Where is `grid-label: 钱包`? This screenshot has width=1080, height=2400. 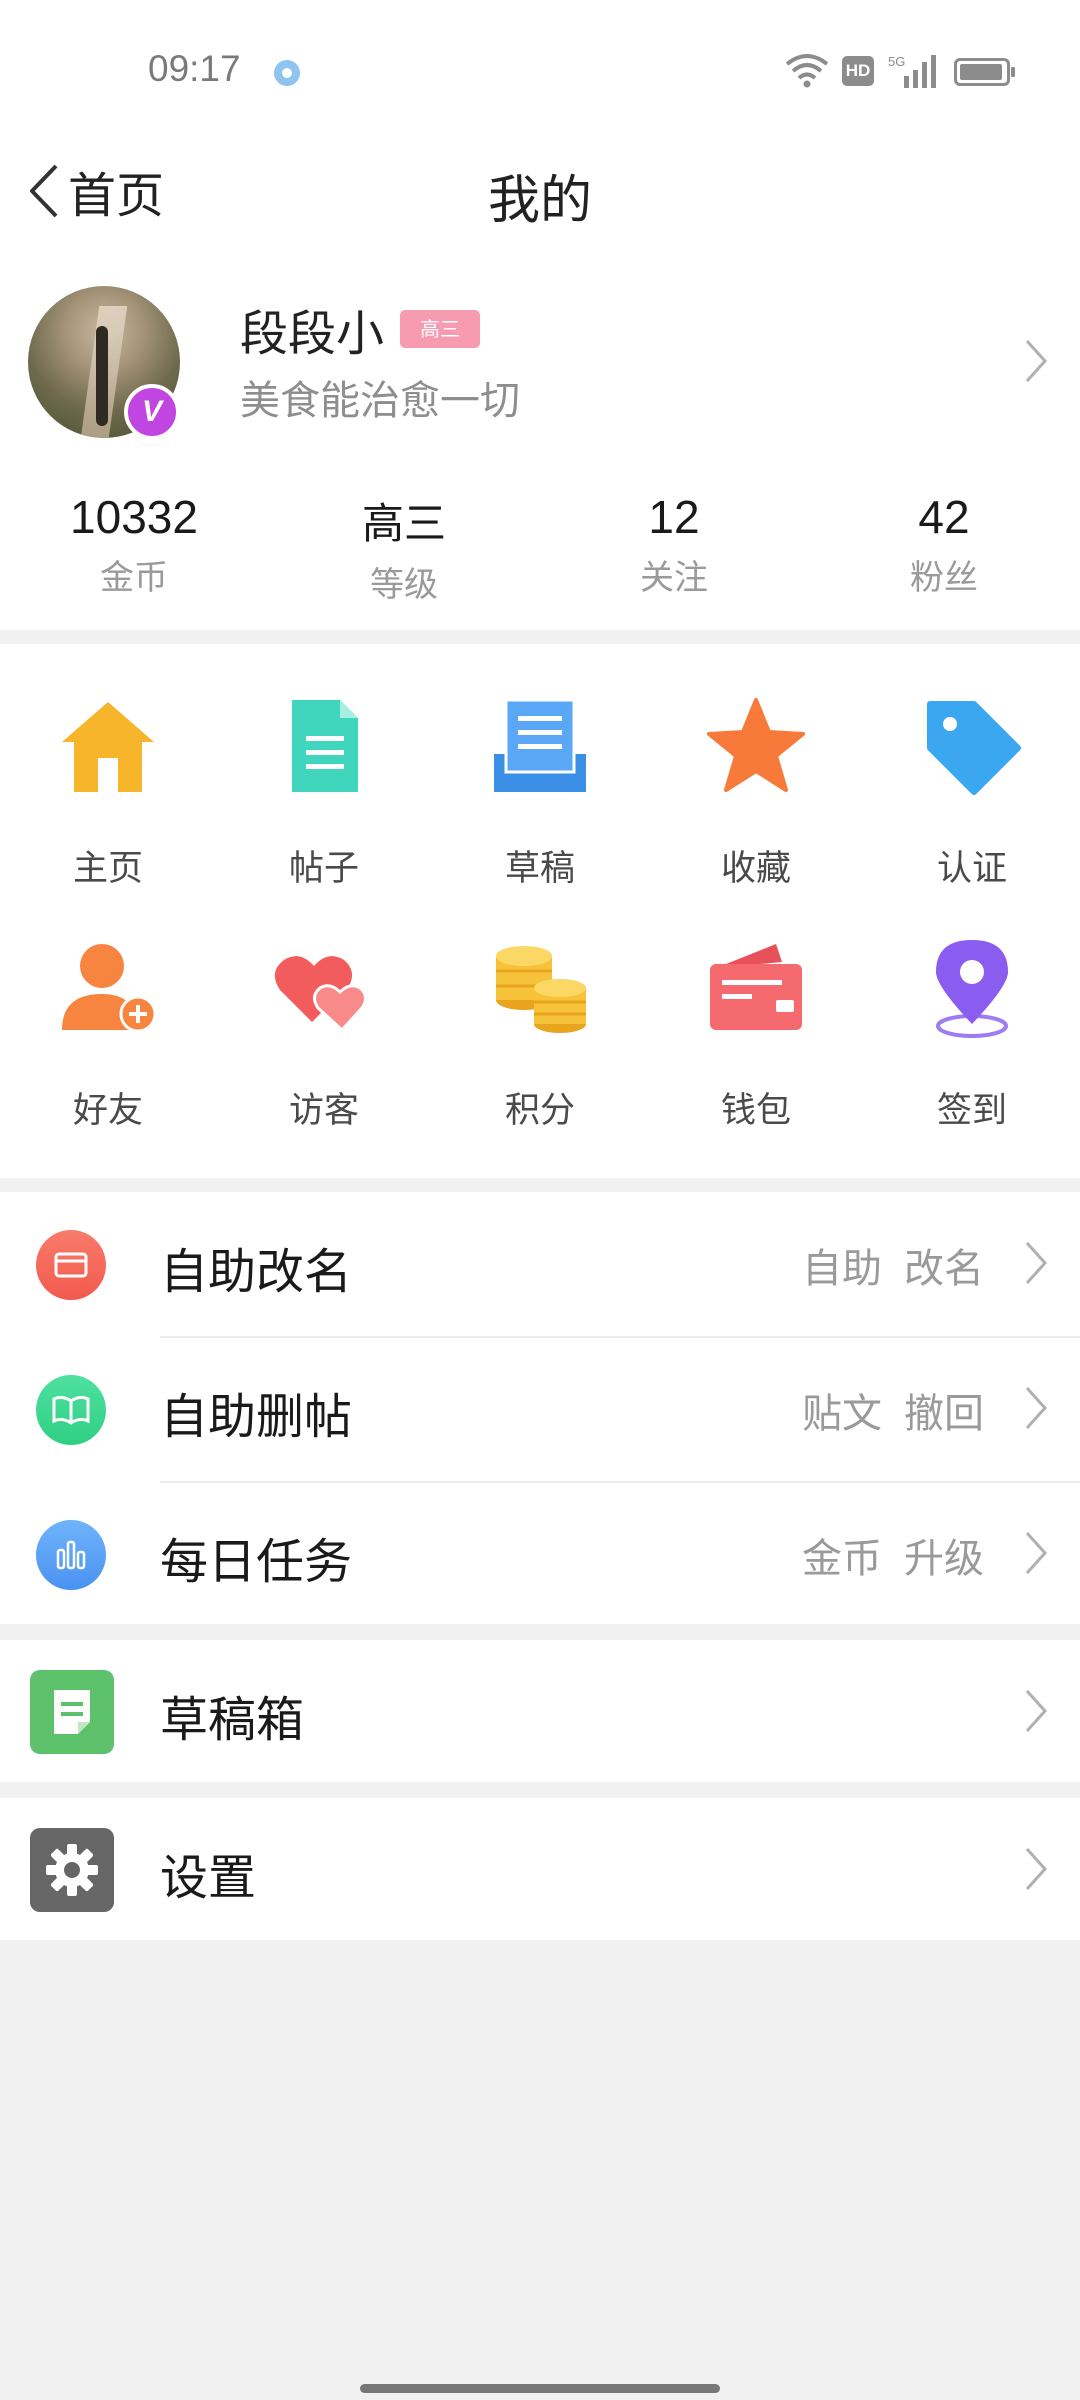
grid-label: 钱包 is located at coordinates (755, 1111).